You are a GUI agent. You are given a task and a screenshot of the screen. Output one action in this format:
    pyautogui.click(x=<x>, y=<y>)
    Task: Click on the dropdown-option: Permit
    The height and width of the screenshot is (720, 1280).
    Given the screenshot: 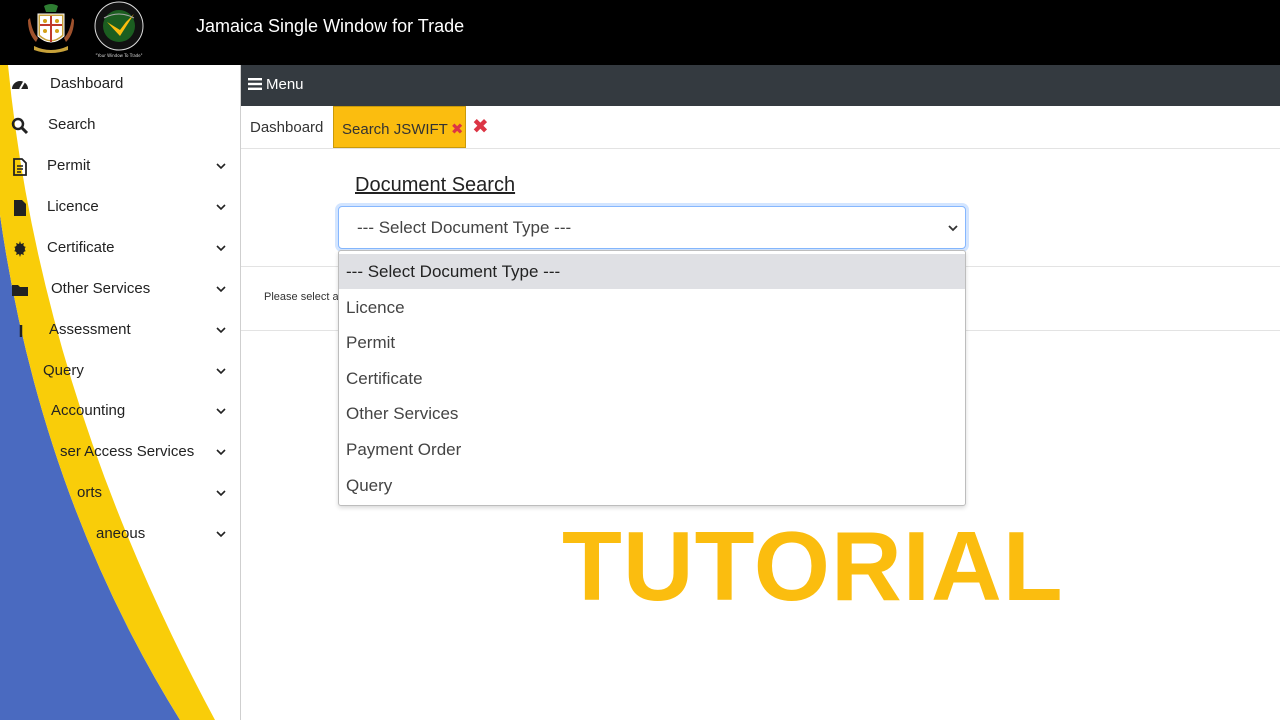 What is the action you would take?
    pyautogui.click(x=652, y=342)
    